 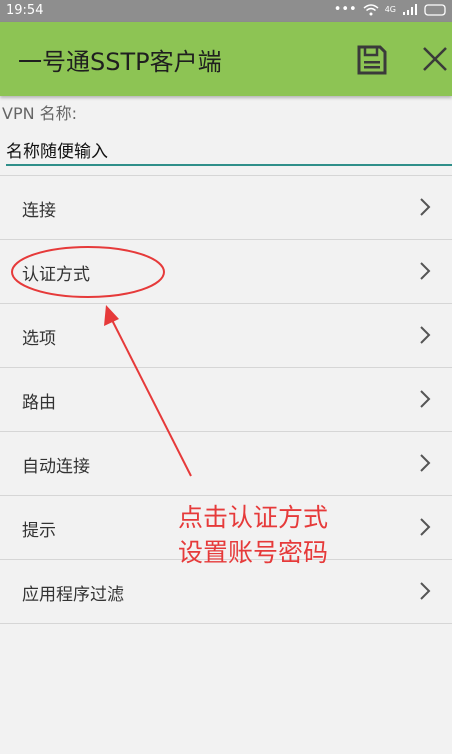 I want to click on annotation-line-2: 设置账号密码, so click(x=253, y=552).